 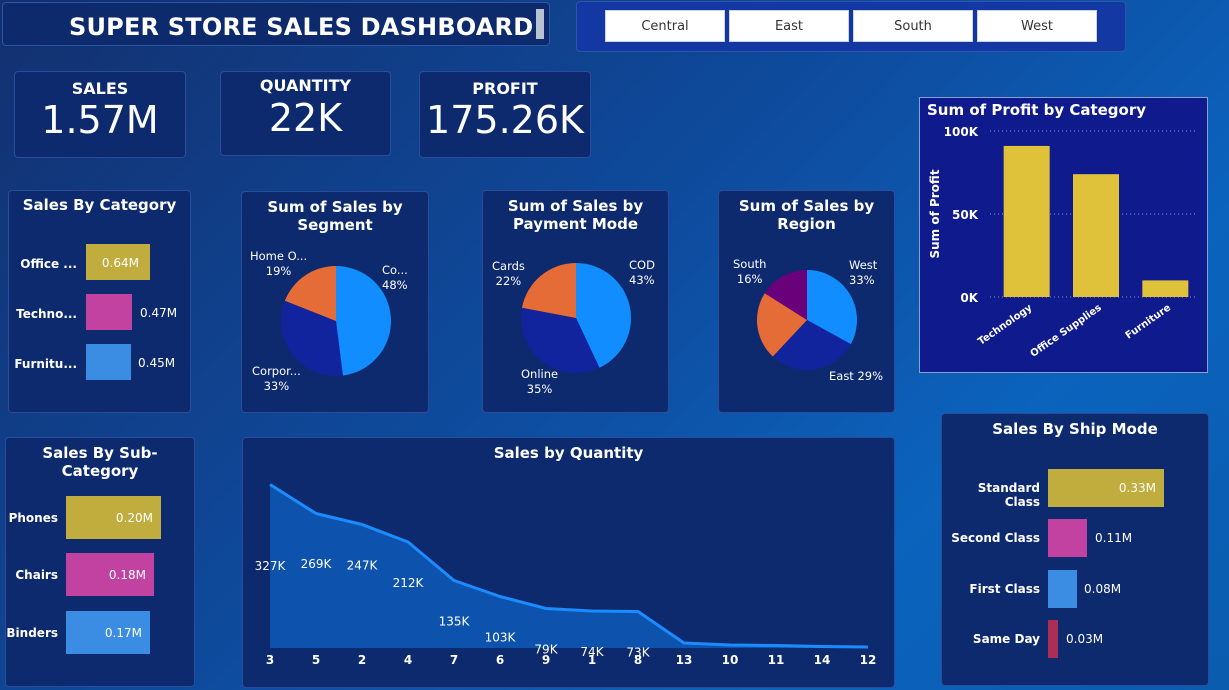 I want to click on kpi-label: QUANTITY, so click(x=305, y=85).